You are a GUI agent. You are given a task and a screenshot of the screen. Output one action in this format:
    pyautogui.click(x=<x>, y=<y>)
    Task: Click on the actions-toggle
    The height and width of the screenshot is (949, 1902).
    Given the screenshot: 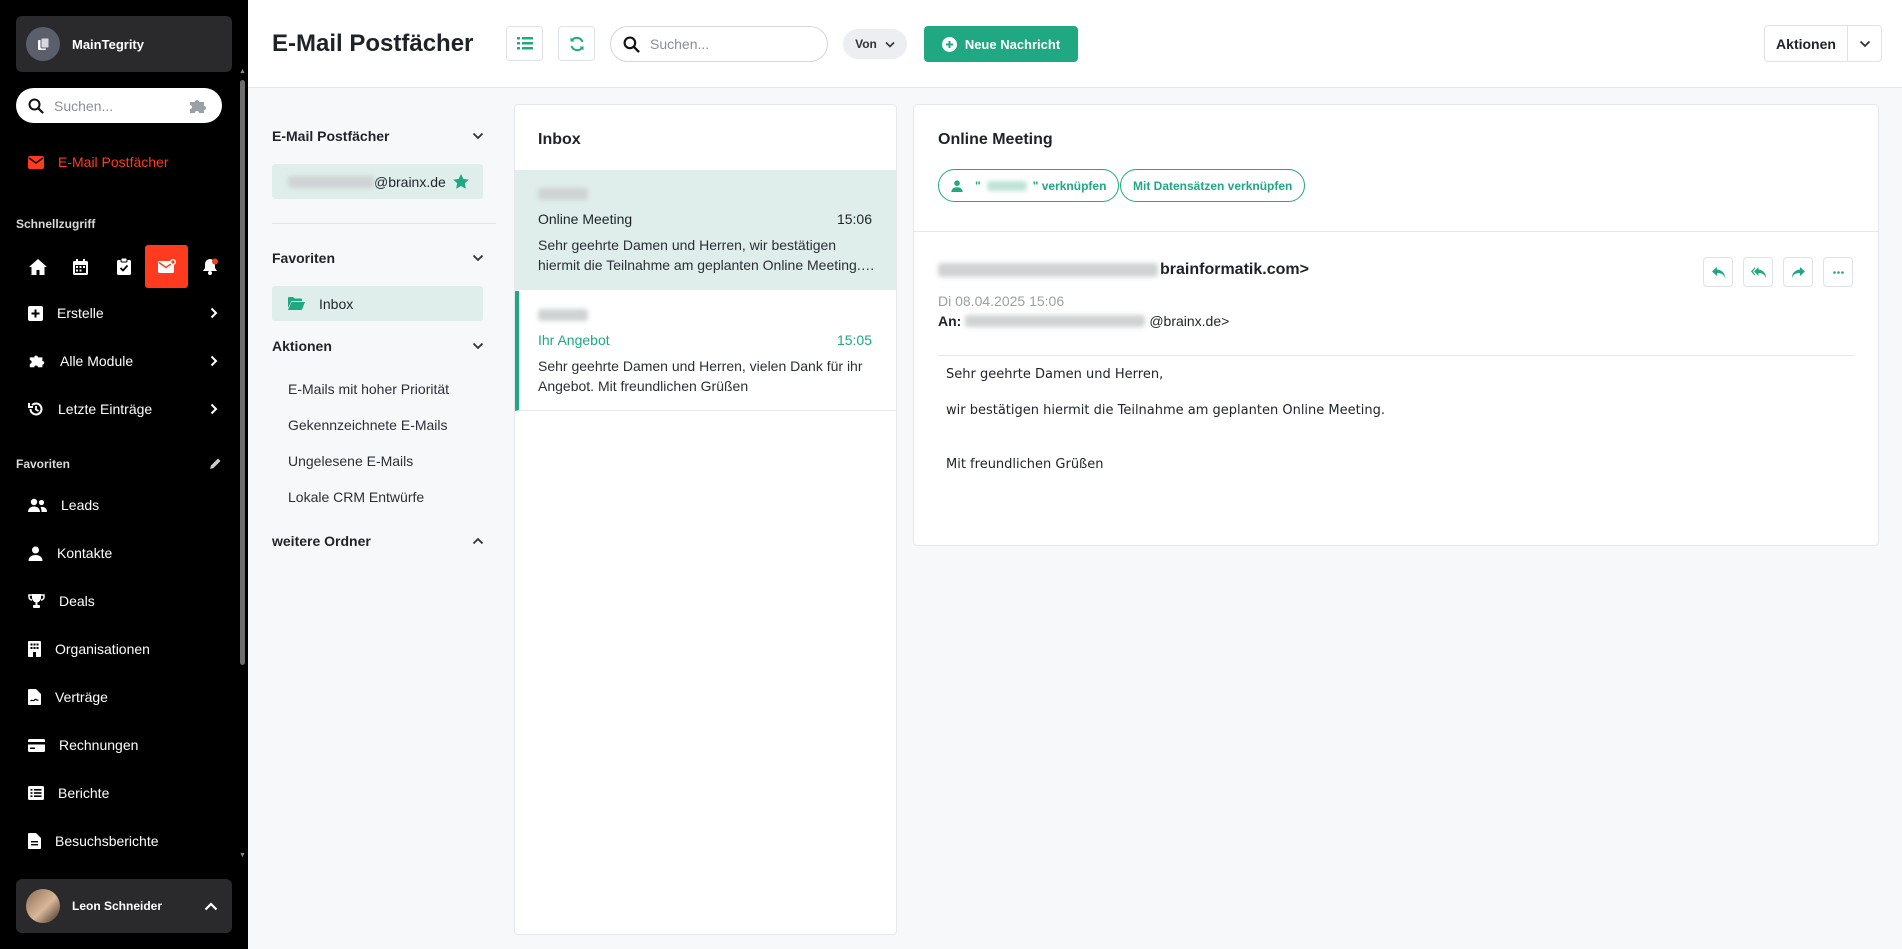 What is the action you would take?
    pyautogui.click(x=1864, y=44)
    